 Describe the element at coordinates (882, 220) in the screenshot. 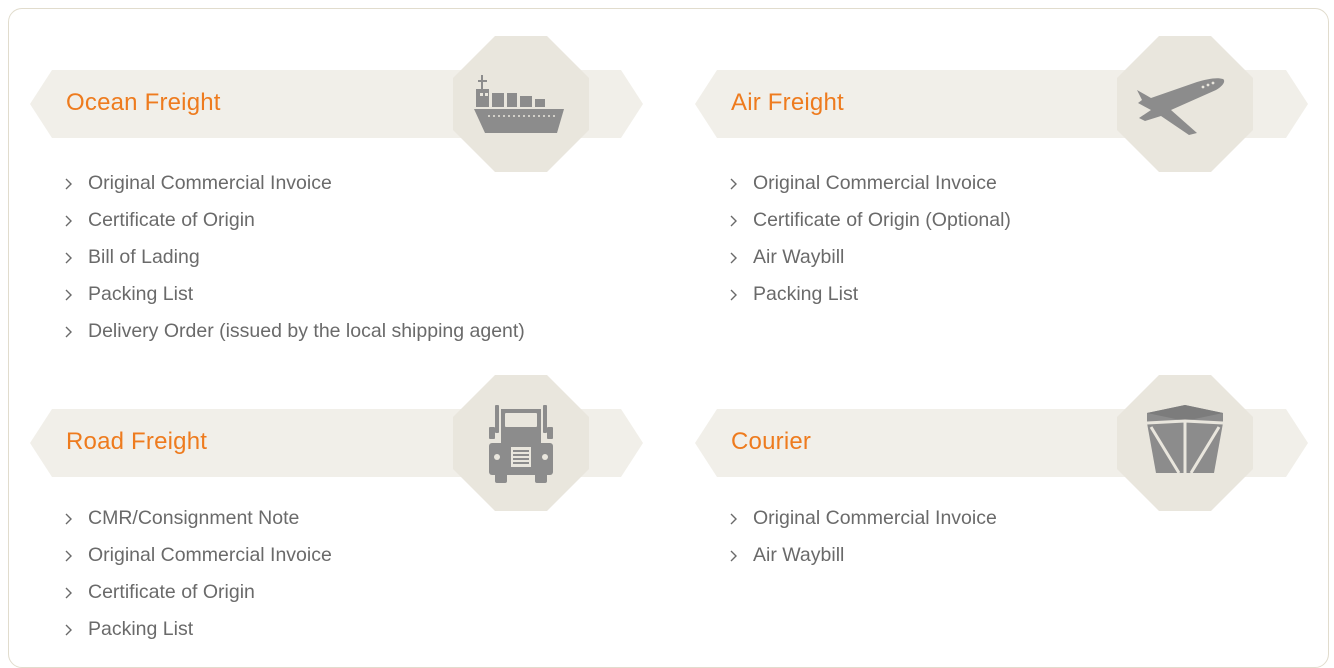

I see `list-item-label: Certificate of Origin (Optional)` at that location.